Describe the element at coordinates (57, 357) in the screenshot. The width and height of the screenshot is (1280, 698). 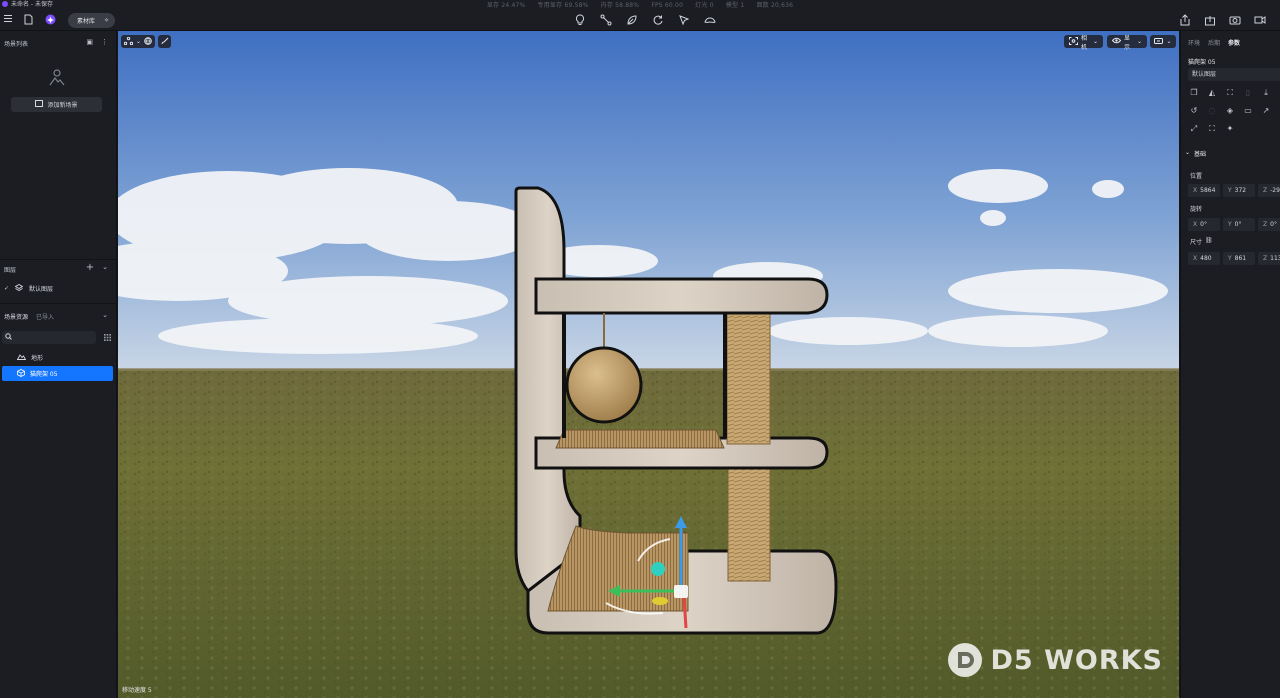
I see `tree-item-terrain: 地形` at that location.